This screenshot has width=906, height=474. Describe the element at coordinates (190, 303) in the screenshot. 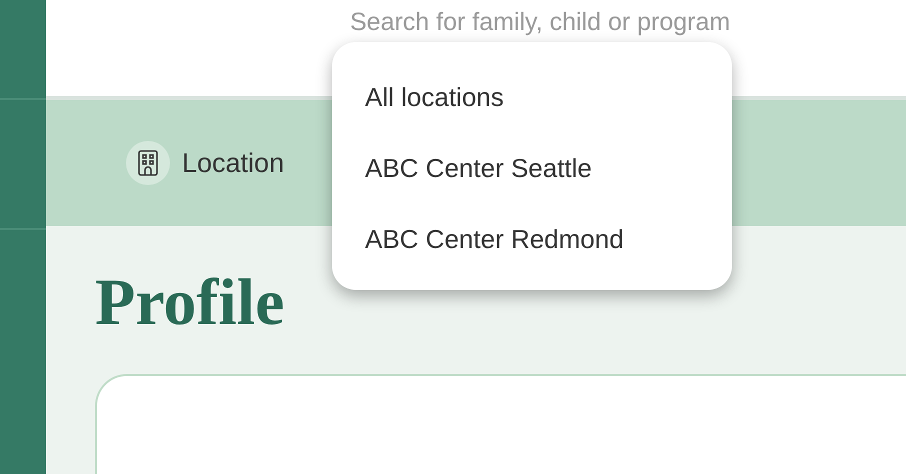

I see `page-title: Profile` at that location.